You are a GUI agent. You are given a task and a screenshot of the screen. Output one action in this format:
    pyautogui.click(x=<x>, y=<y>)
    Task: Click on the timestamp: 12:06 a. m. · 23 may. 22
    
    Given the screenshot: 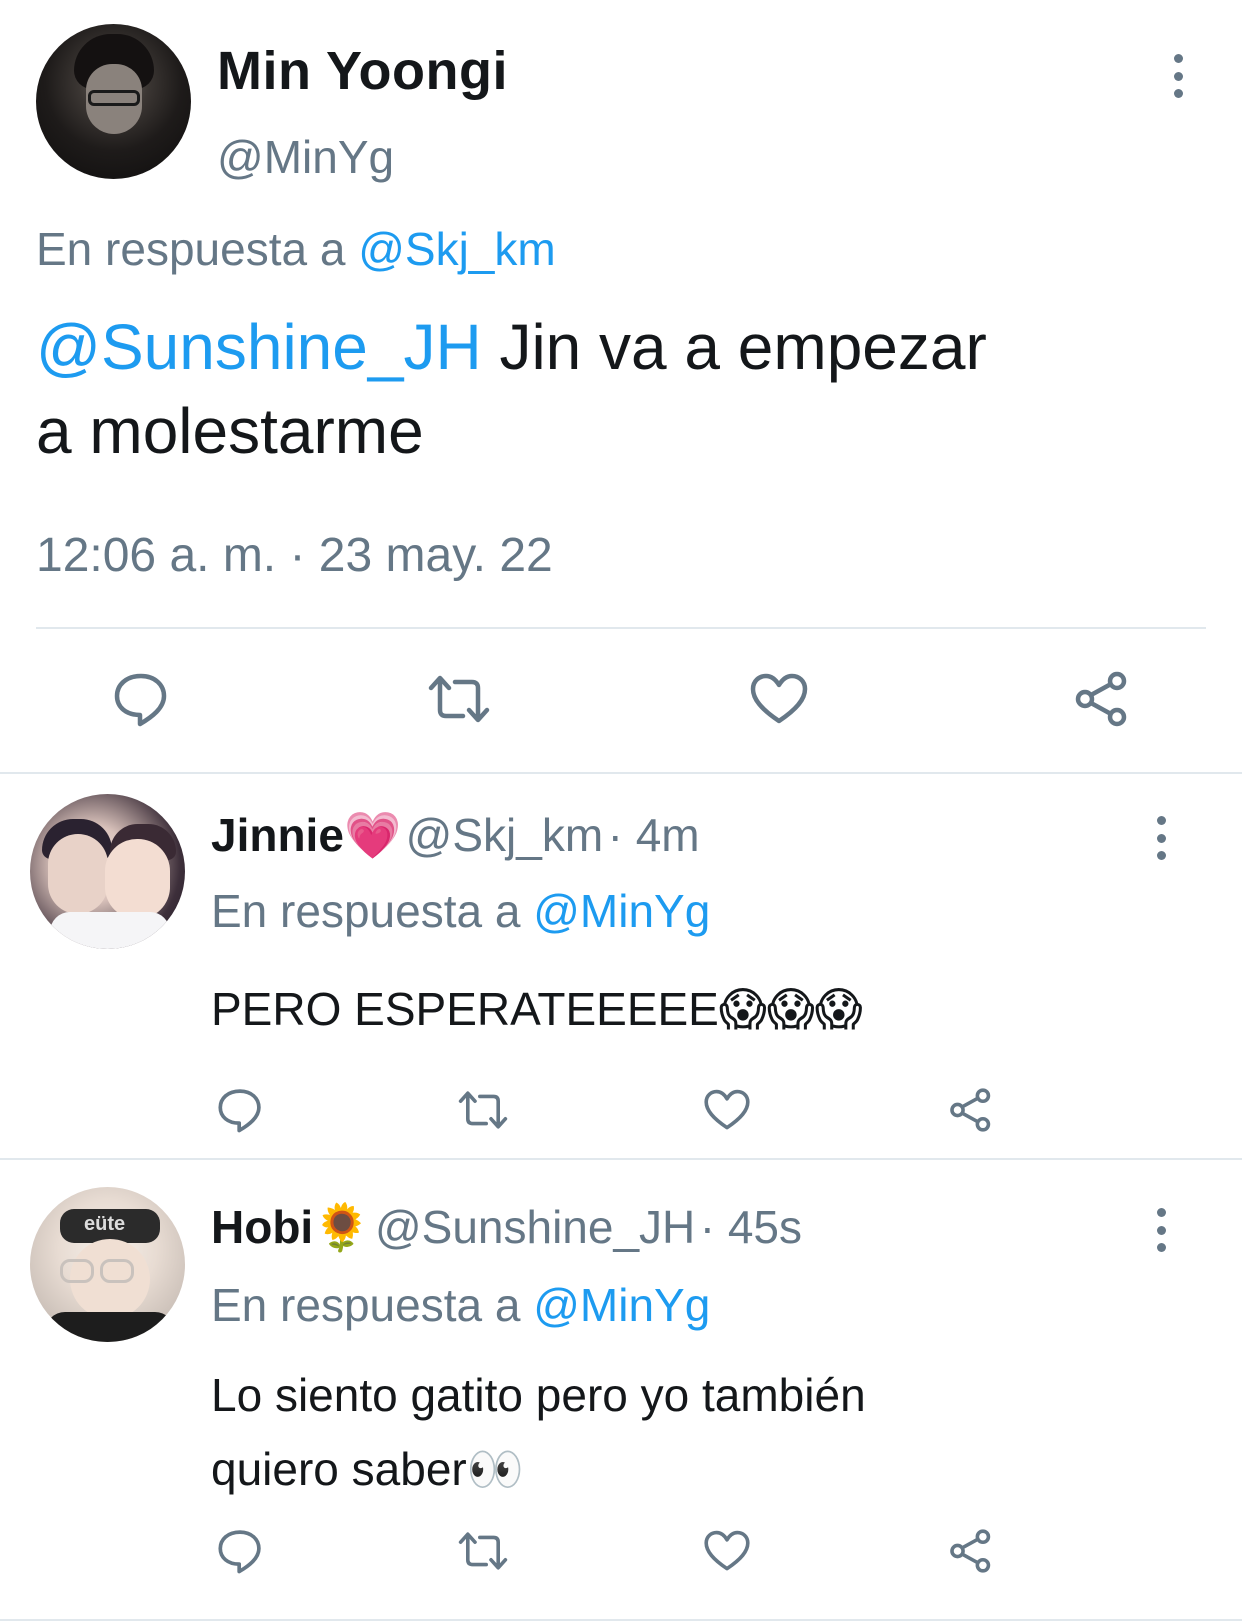 What is the action you would take?
    pyautogui.click(x=294, y=555)
    